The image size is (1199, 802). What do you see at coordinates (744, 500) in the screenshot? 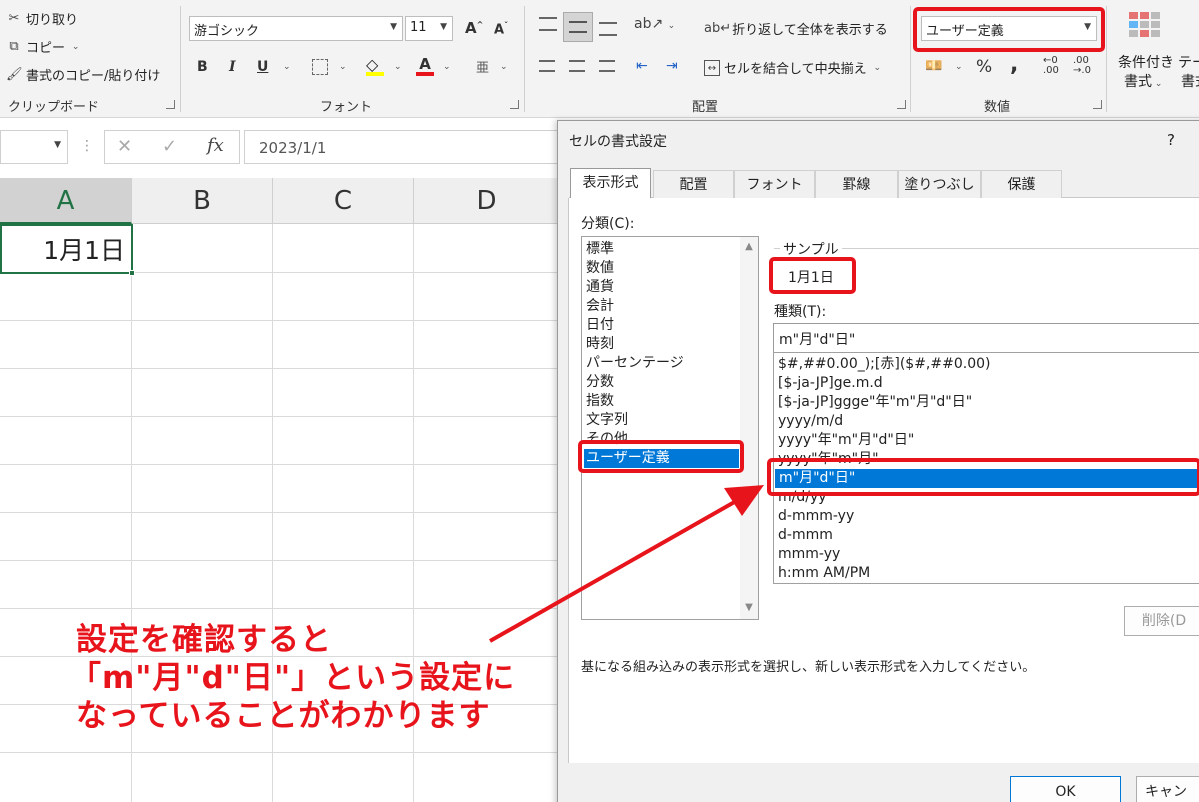
I see `annotation-arrow-head` at bounding box center [744, 500].